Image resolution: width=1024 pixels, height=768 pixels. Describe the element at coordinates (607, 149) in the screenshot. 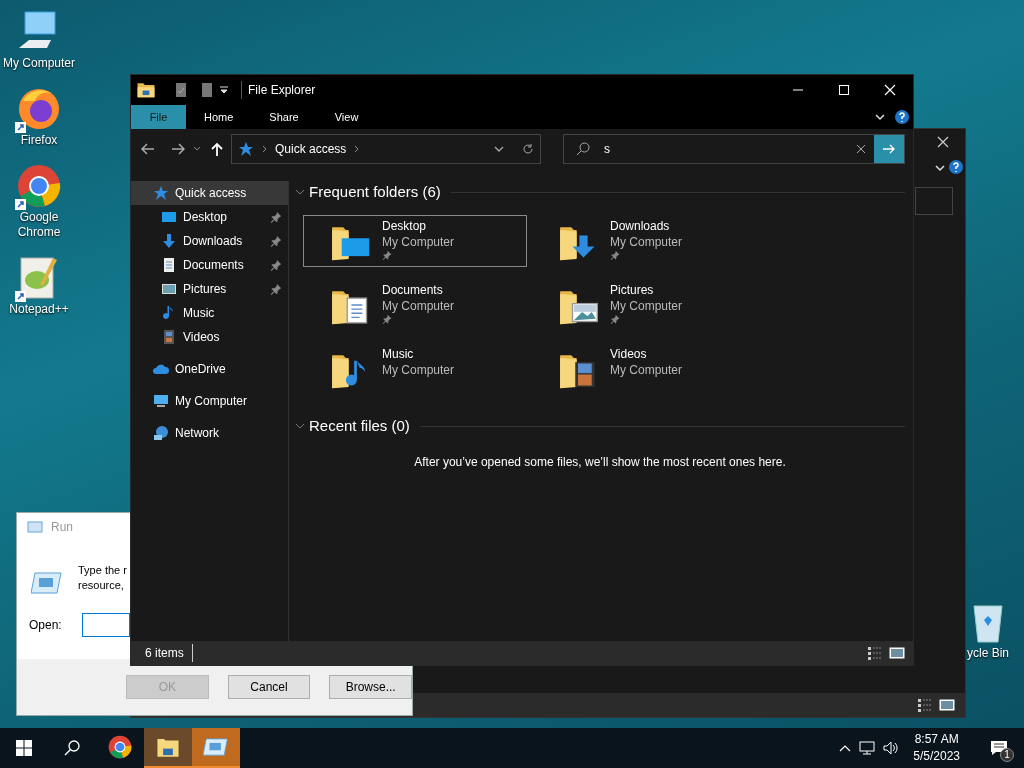

I see `search-value: s` at that location.